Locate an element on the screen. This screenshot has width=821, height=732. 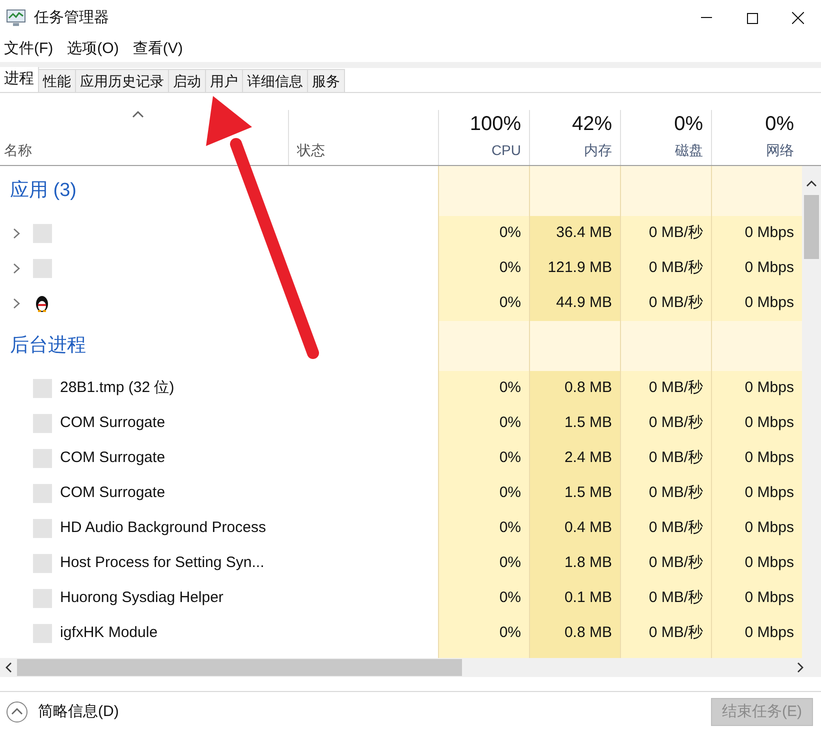
group-heading: 应用 (3) is located at coordinates (43, 190).